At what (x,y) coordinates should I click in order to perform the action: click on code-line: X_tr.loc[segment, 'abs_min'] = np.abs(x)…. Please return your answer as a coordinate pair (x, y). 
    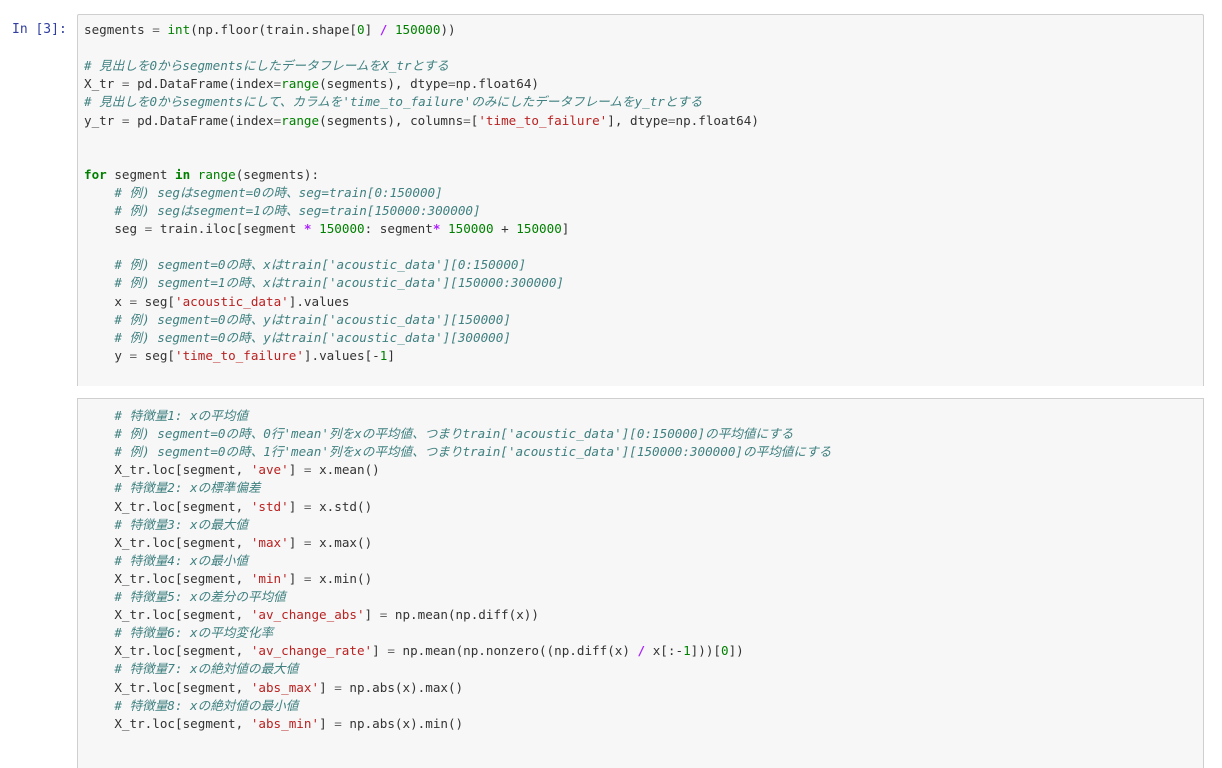
    Looking at the image, I should click on (273, 724).